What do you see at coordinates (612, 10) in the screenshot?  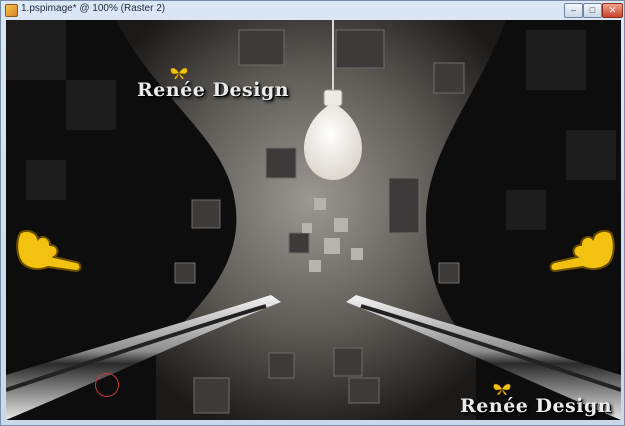 I see `close-button: ✕` at bounding box center [612, 10].